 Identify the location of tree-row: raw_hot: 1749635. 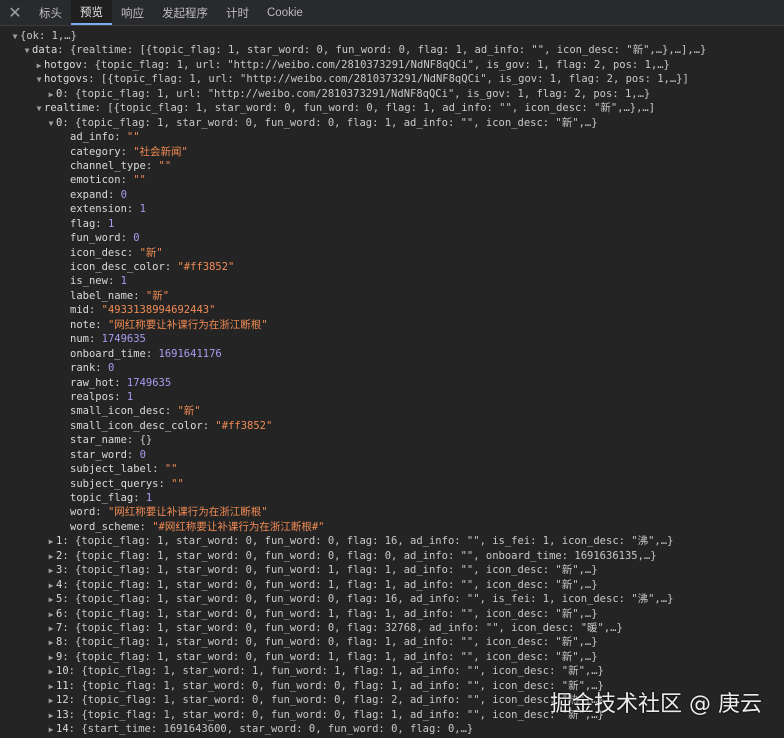
(392, 383).